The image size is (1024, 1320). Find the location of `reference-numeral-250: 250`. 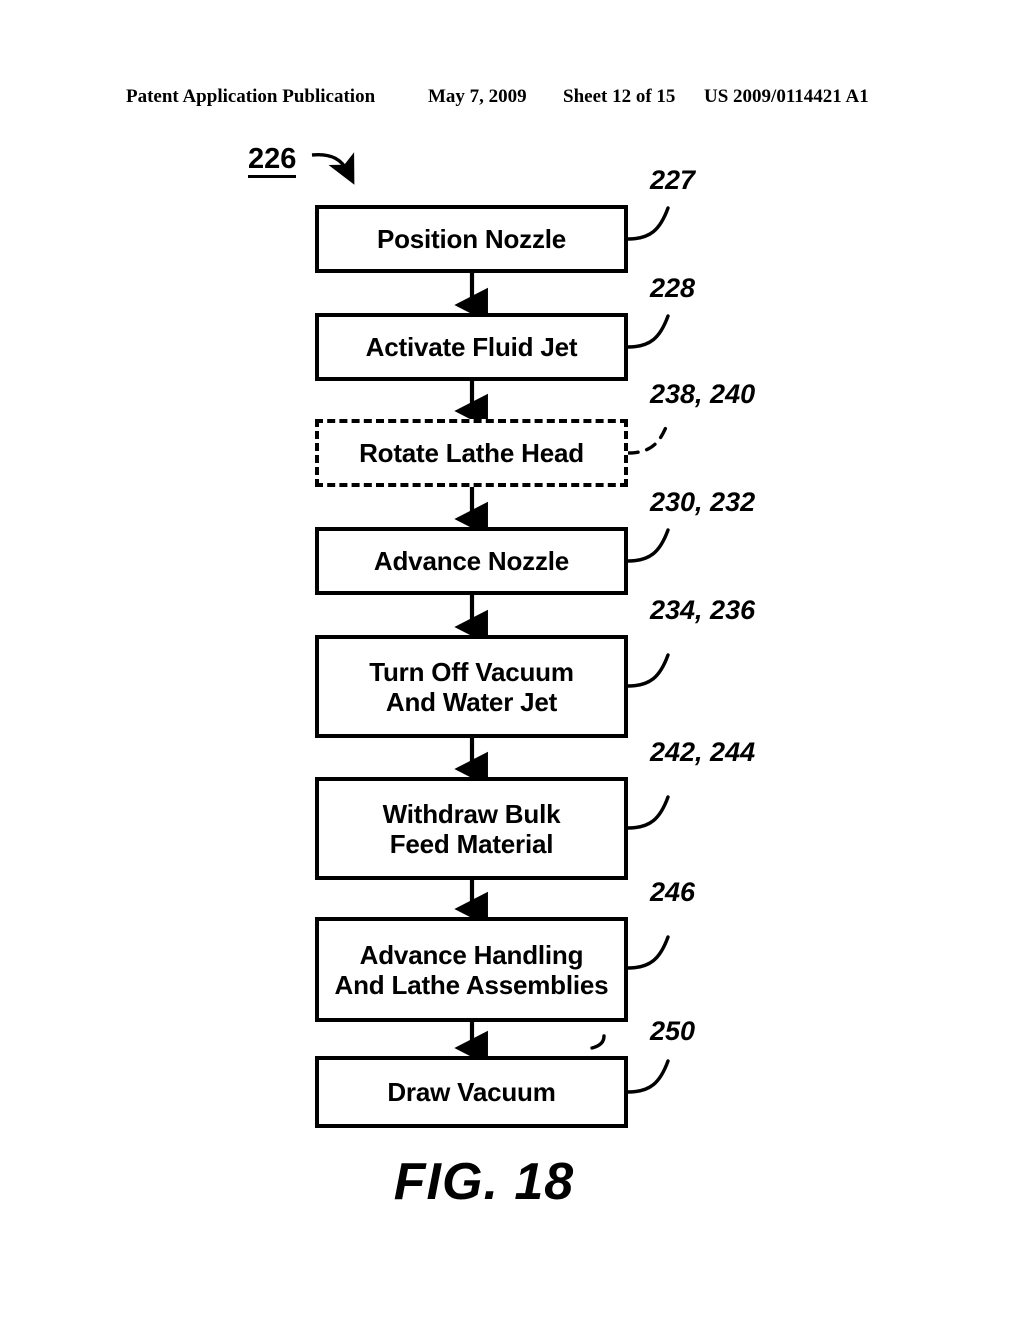

reference-numeral-250: 250 is located at coordinates (673, 1031).